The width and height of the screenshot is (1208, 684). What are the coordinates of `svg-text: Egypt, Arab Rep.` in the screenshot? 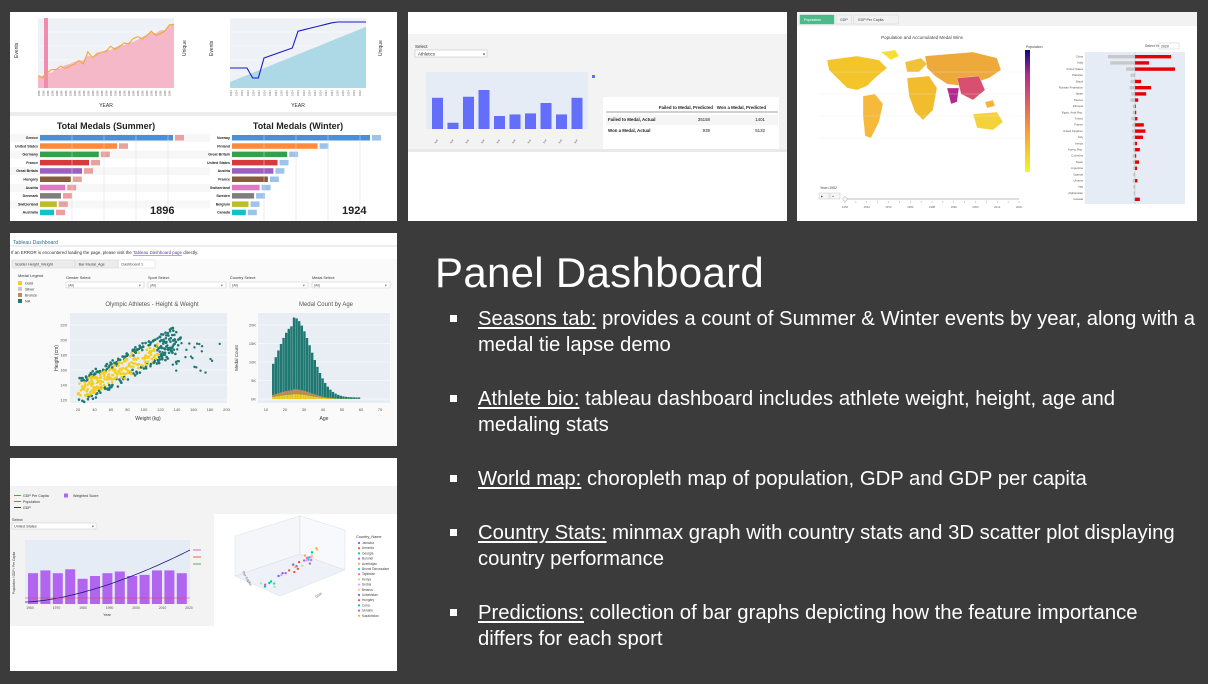 It's located at (1072, 112).